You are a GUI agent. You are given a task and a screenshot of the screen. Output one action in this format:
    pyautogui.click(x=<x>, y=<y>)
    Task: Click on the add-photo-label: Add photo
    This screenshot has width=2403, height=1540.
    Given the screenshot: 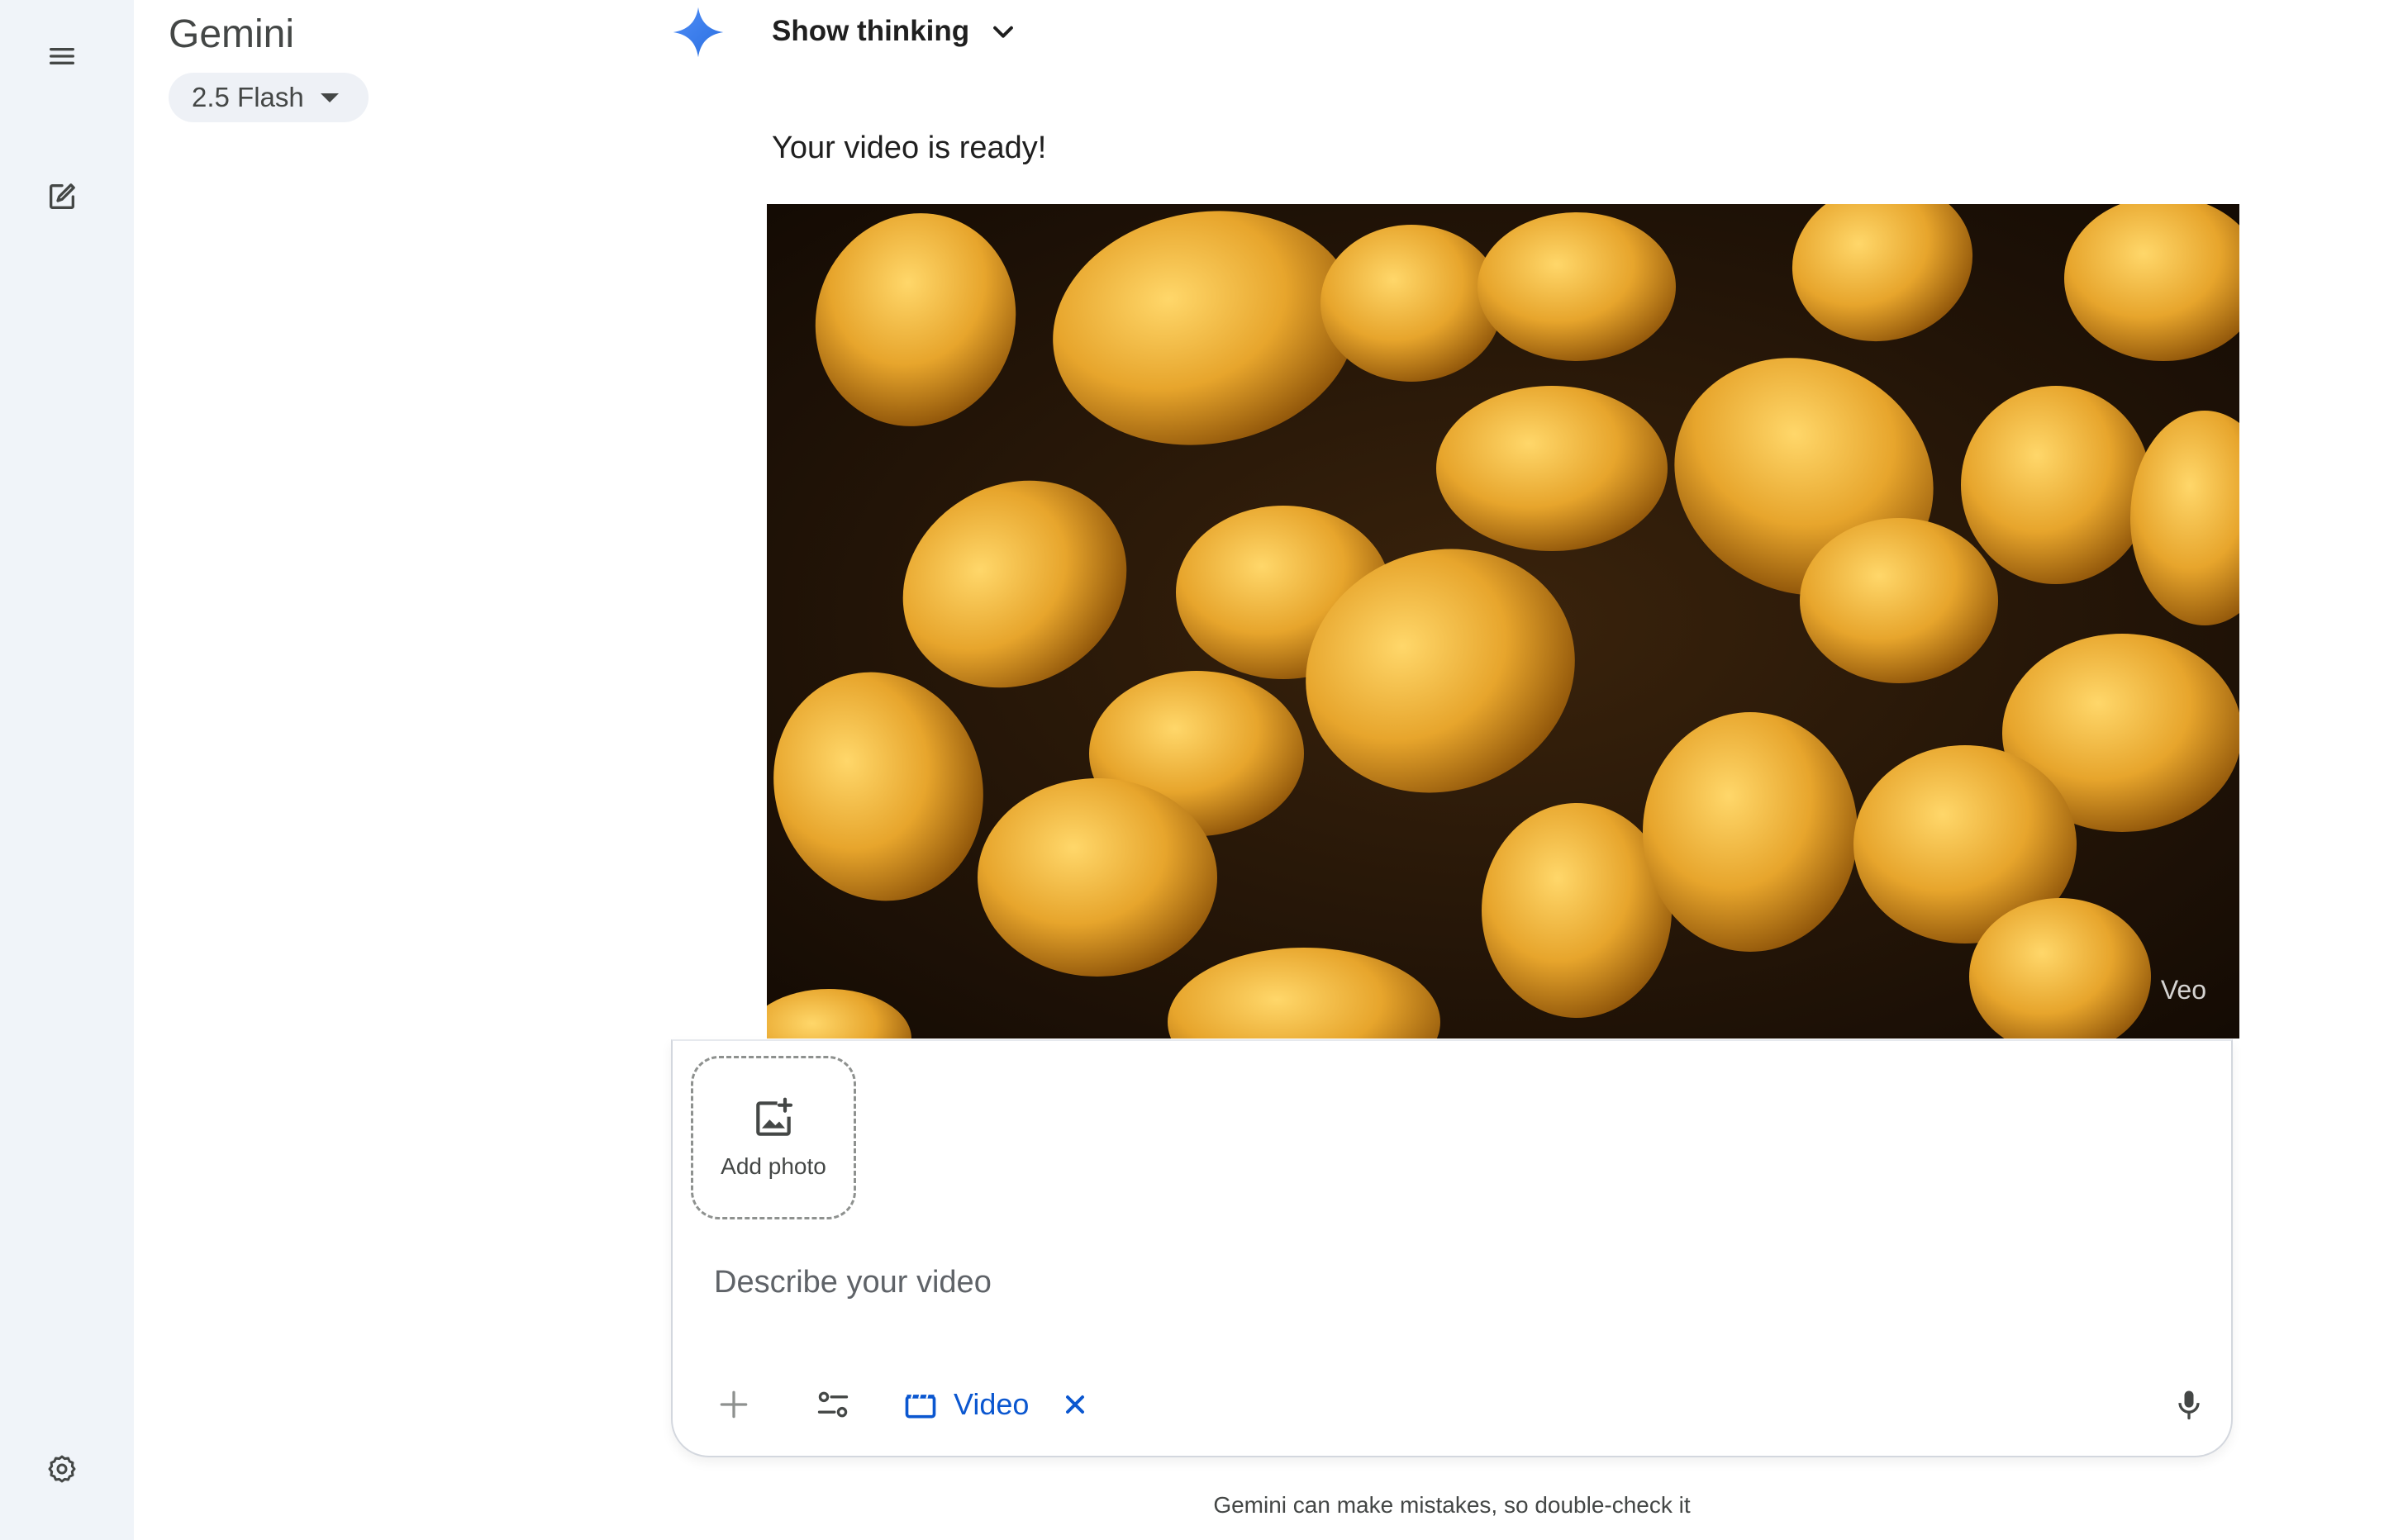 What is the action you would take?
    pyautogui.click(x=773, y=1166)
    